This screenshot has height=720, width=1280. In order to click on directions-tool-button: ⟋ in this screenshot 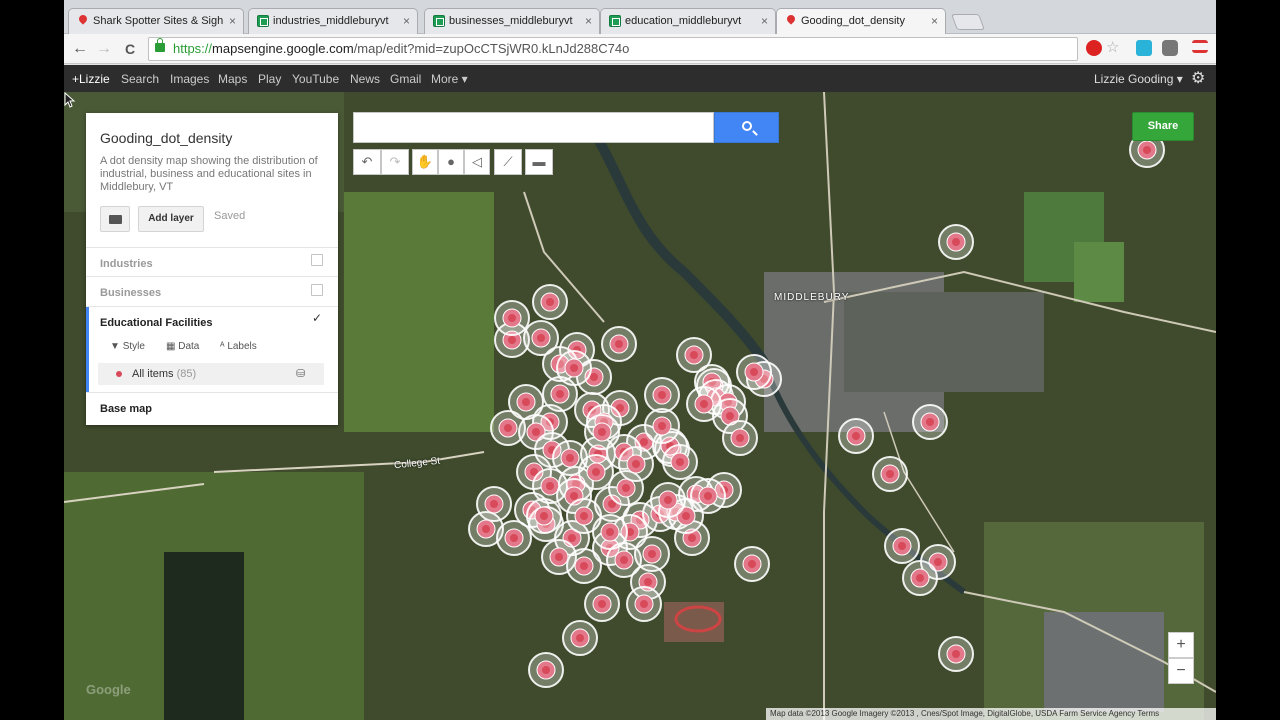, I will do `click(508, 162)`.